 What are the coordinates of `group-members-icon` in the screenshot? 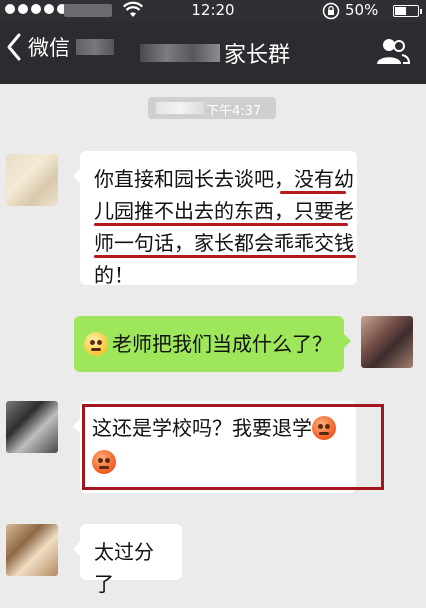 It's located at (393, 52).